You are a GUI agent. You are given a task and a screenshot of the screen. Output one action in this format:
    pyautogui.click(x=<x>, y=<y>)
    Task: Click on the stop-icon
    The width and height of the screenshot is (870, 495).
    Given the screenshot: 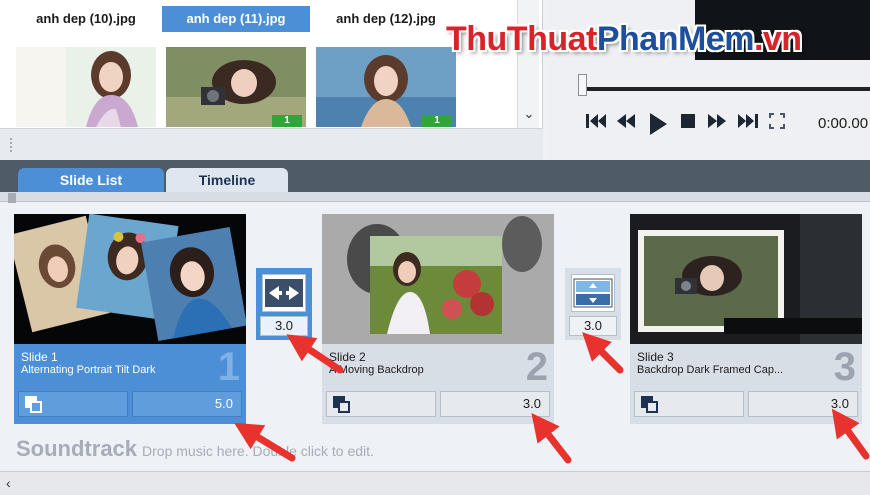 What is the action you would take?
    pyautogui.click(x=688, y=124)
    